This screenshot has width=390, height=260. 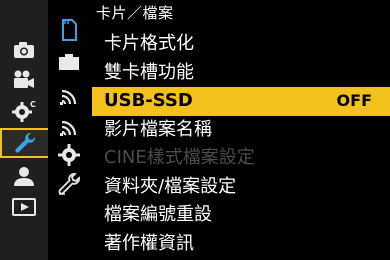 I want to click on menu-item-video-file-name: 影片檔案名稱, so click(x=241, y=130).